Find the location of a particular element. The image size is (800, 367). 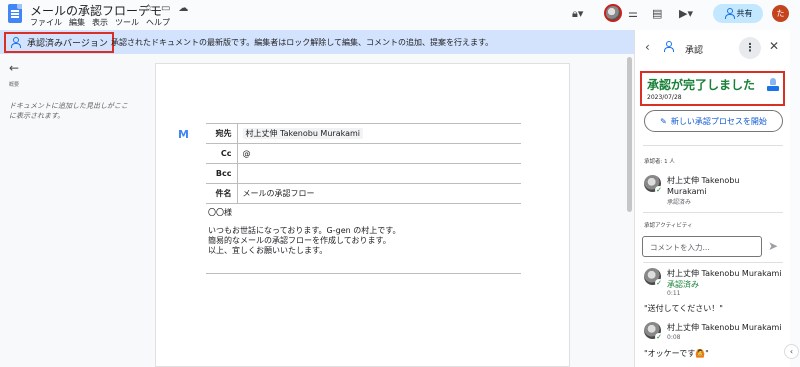

table-row: Cc @ is located at coordinates (363, 153).